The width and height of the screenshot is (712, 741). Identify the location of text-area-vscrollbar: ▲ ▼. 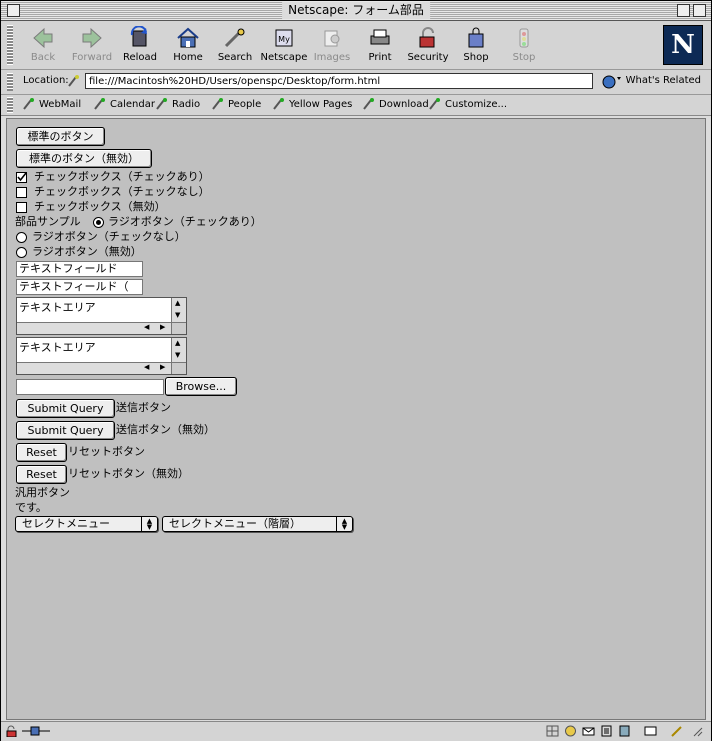
(178, 310).